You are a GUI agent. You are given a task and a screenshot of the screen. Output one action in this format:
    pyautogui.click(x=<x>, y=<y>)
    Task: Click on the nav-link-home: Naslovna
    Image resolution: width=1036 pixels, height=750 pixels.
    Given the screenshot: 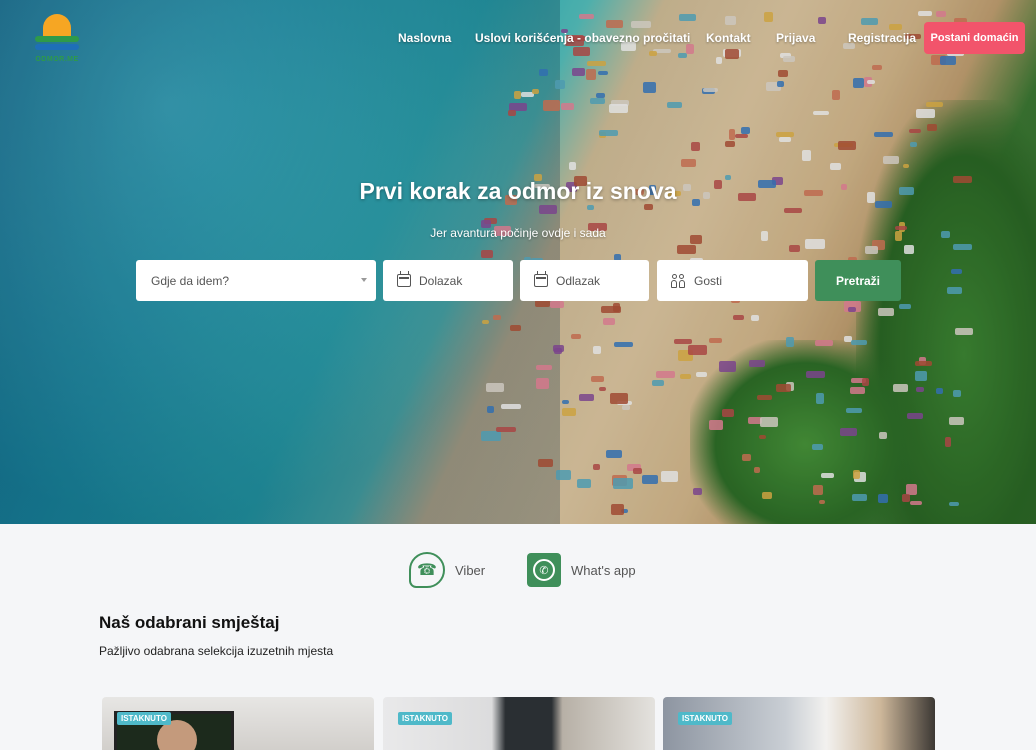 What is the action you would take?
    pyautogui.click(x=424, y=38)
    